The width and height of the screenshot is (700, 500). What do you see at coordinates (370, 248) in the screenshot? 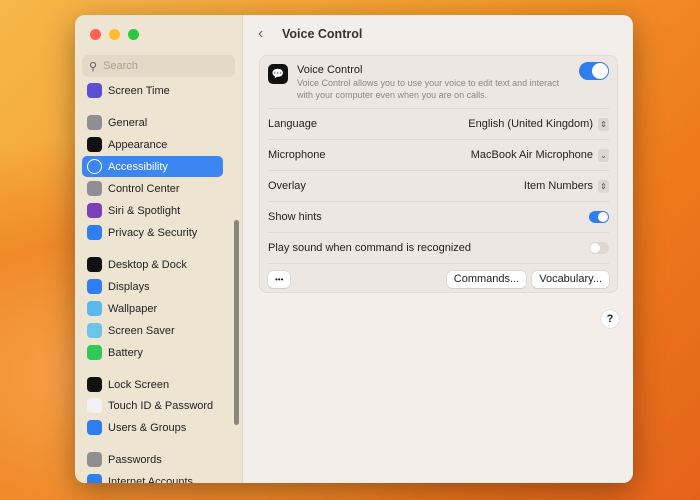
I see `play-sound-label: Play sound when command is recognized` at bounding box center [370, 248].